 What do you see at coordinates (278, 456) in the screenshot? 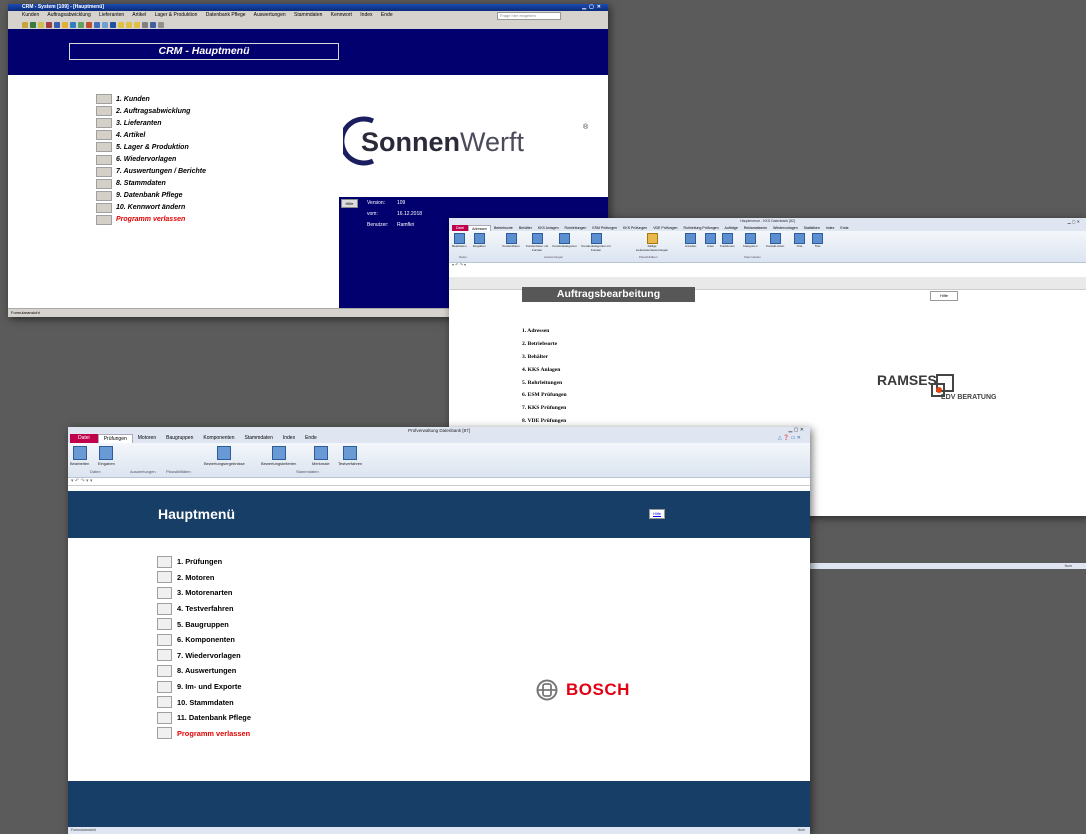
I see `ribbon-bewertungskriterien: Bewertungskriterien` at bounding box center [278, 456].